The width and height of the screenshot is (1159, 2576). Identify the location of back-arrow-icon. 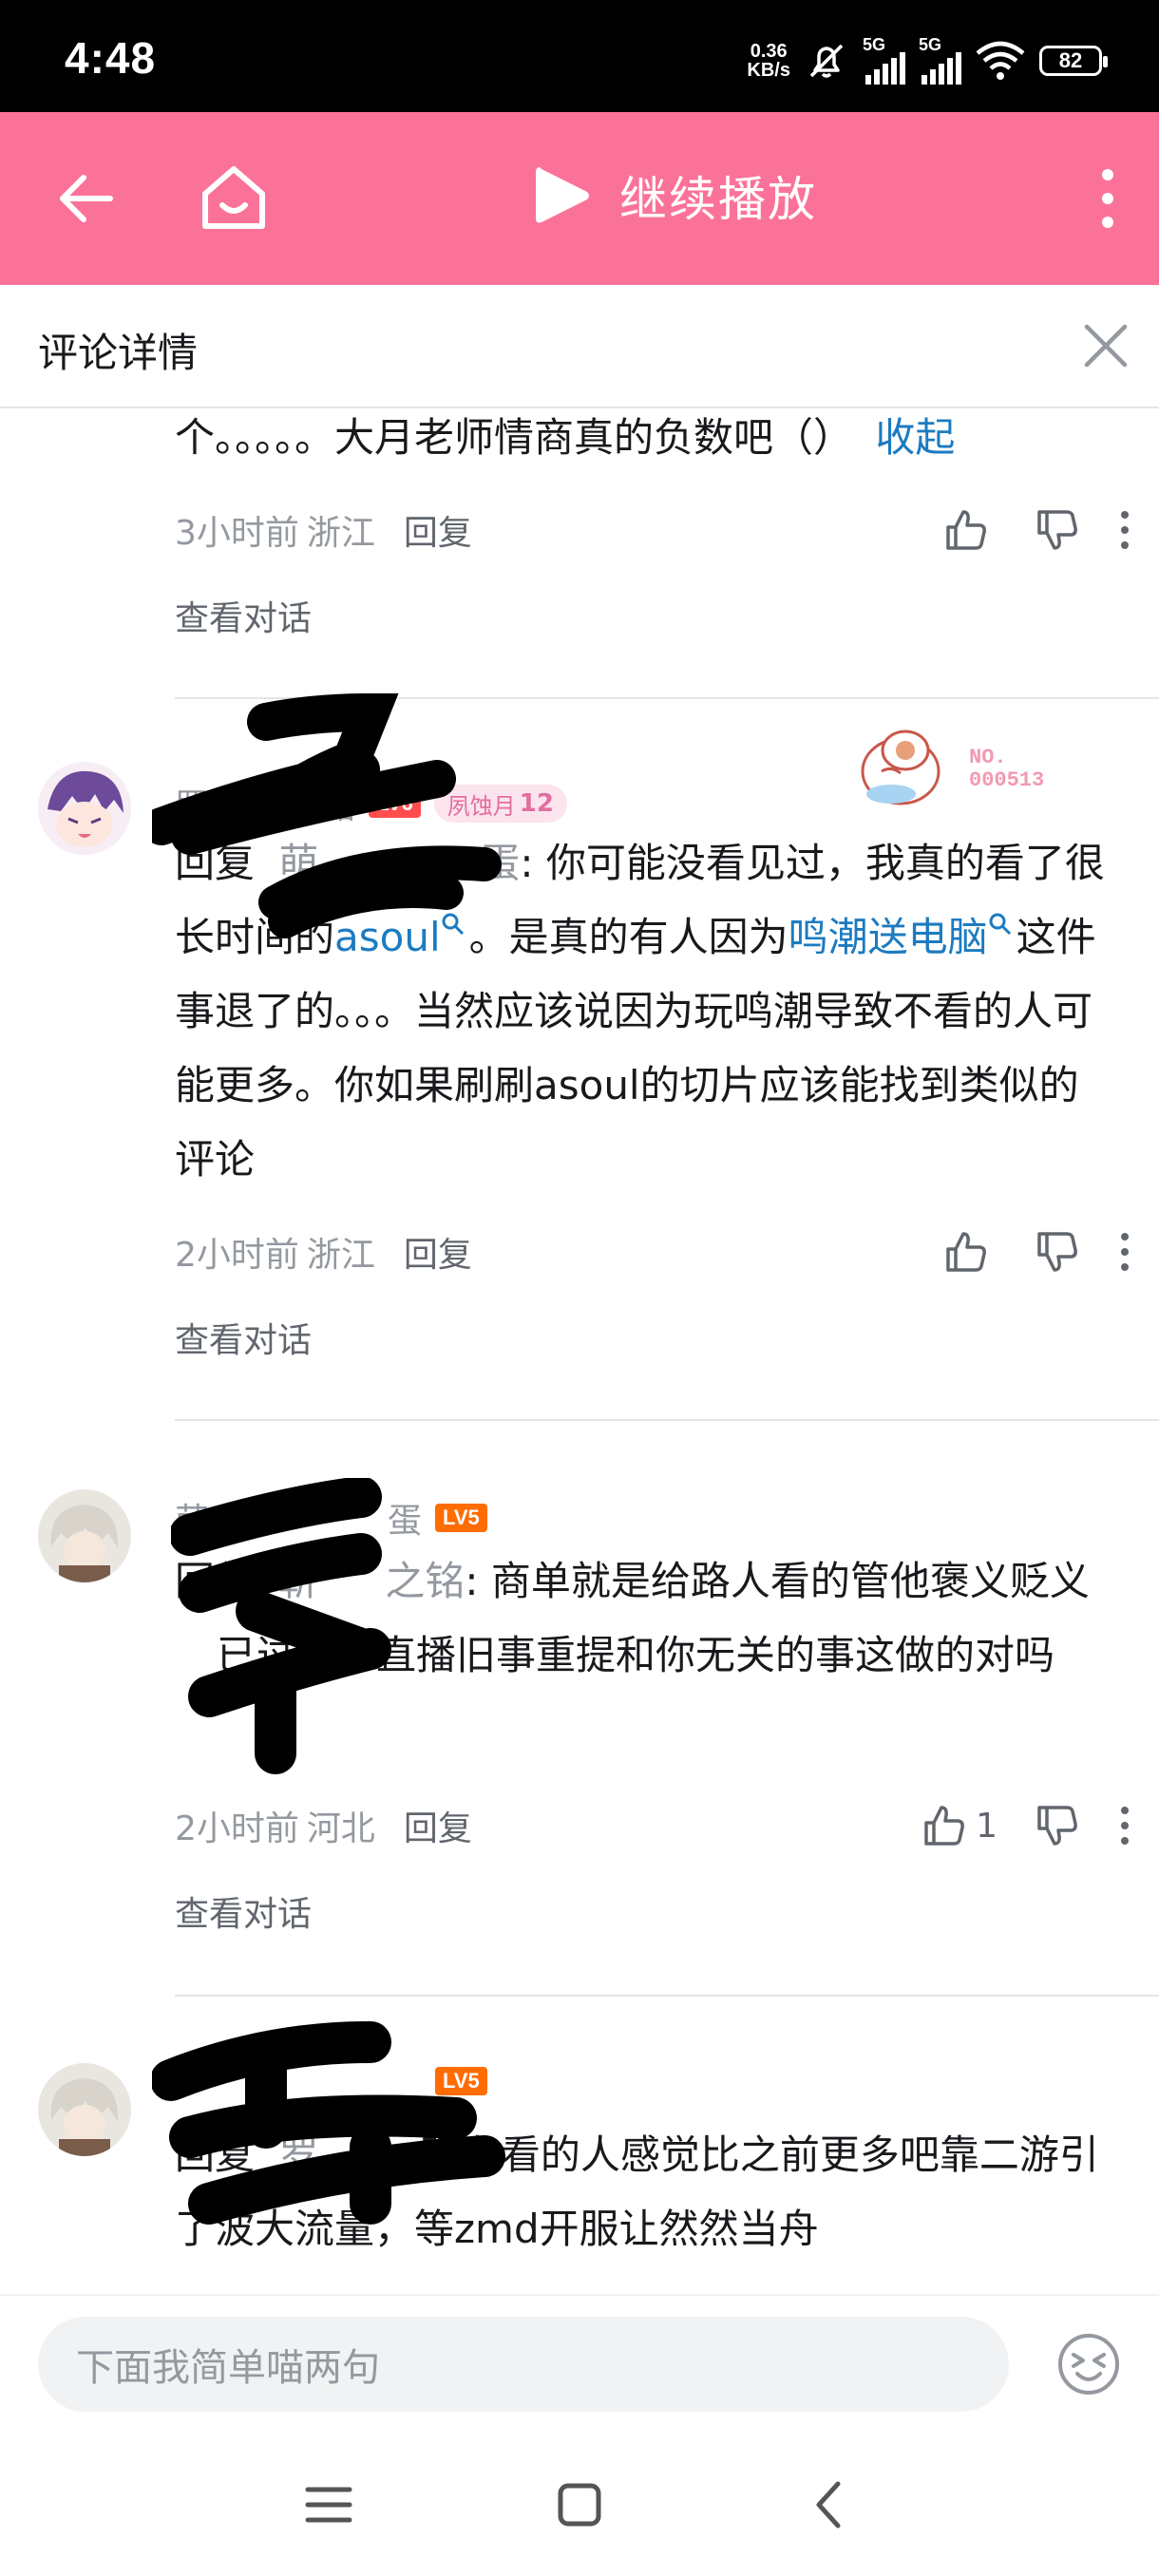
(86, 198).